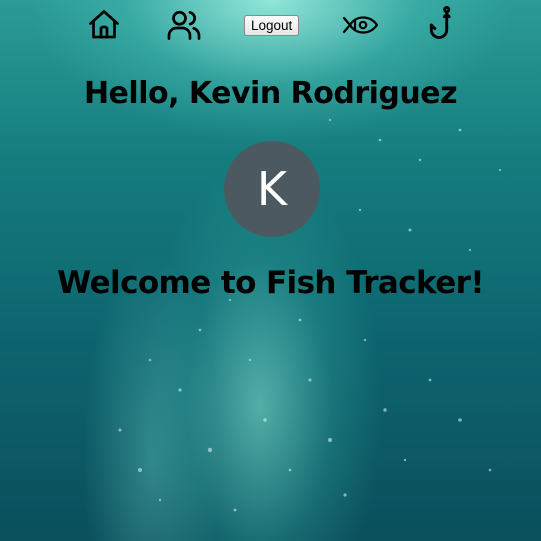 Image resolution: width=541 pixels, height=541 pixels. What do you see at coordinates (440, 22) in the screenshot?
I see `fishing-hook-icon` at bounding box center [440, 22].